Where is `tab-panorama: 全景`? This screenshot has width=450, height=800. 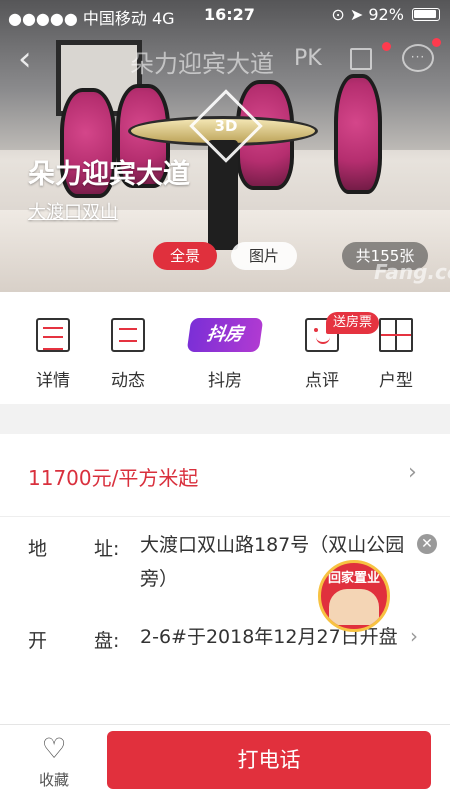
tab-panorama: 全景 is located at coordinates (185, 256).